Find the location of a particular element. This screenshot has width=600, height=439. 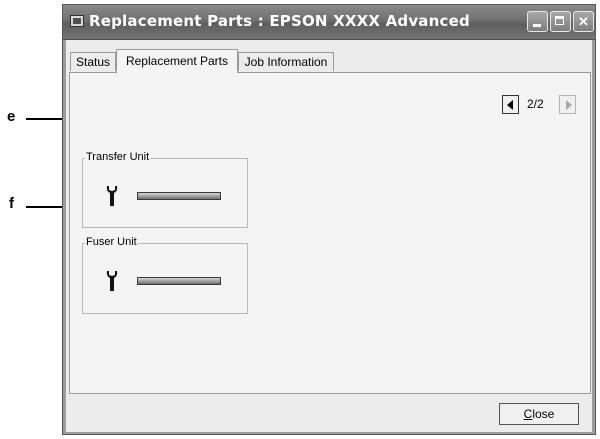

close-window-button: ✕ is located at coordinates (583, 21).